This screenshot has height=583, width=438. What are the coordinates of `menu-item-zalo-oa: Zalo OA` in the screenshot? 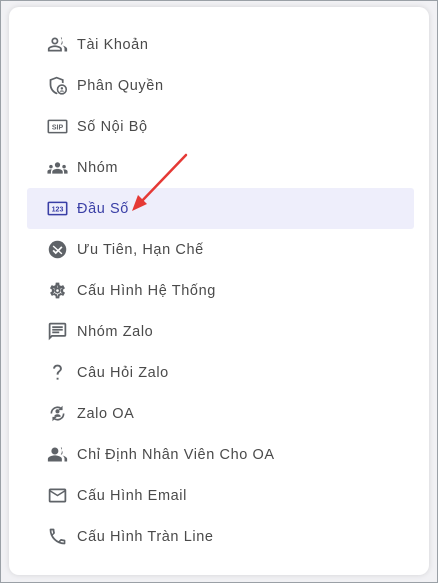 It's located at (220, 413).